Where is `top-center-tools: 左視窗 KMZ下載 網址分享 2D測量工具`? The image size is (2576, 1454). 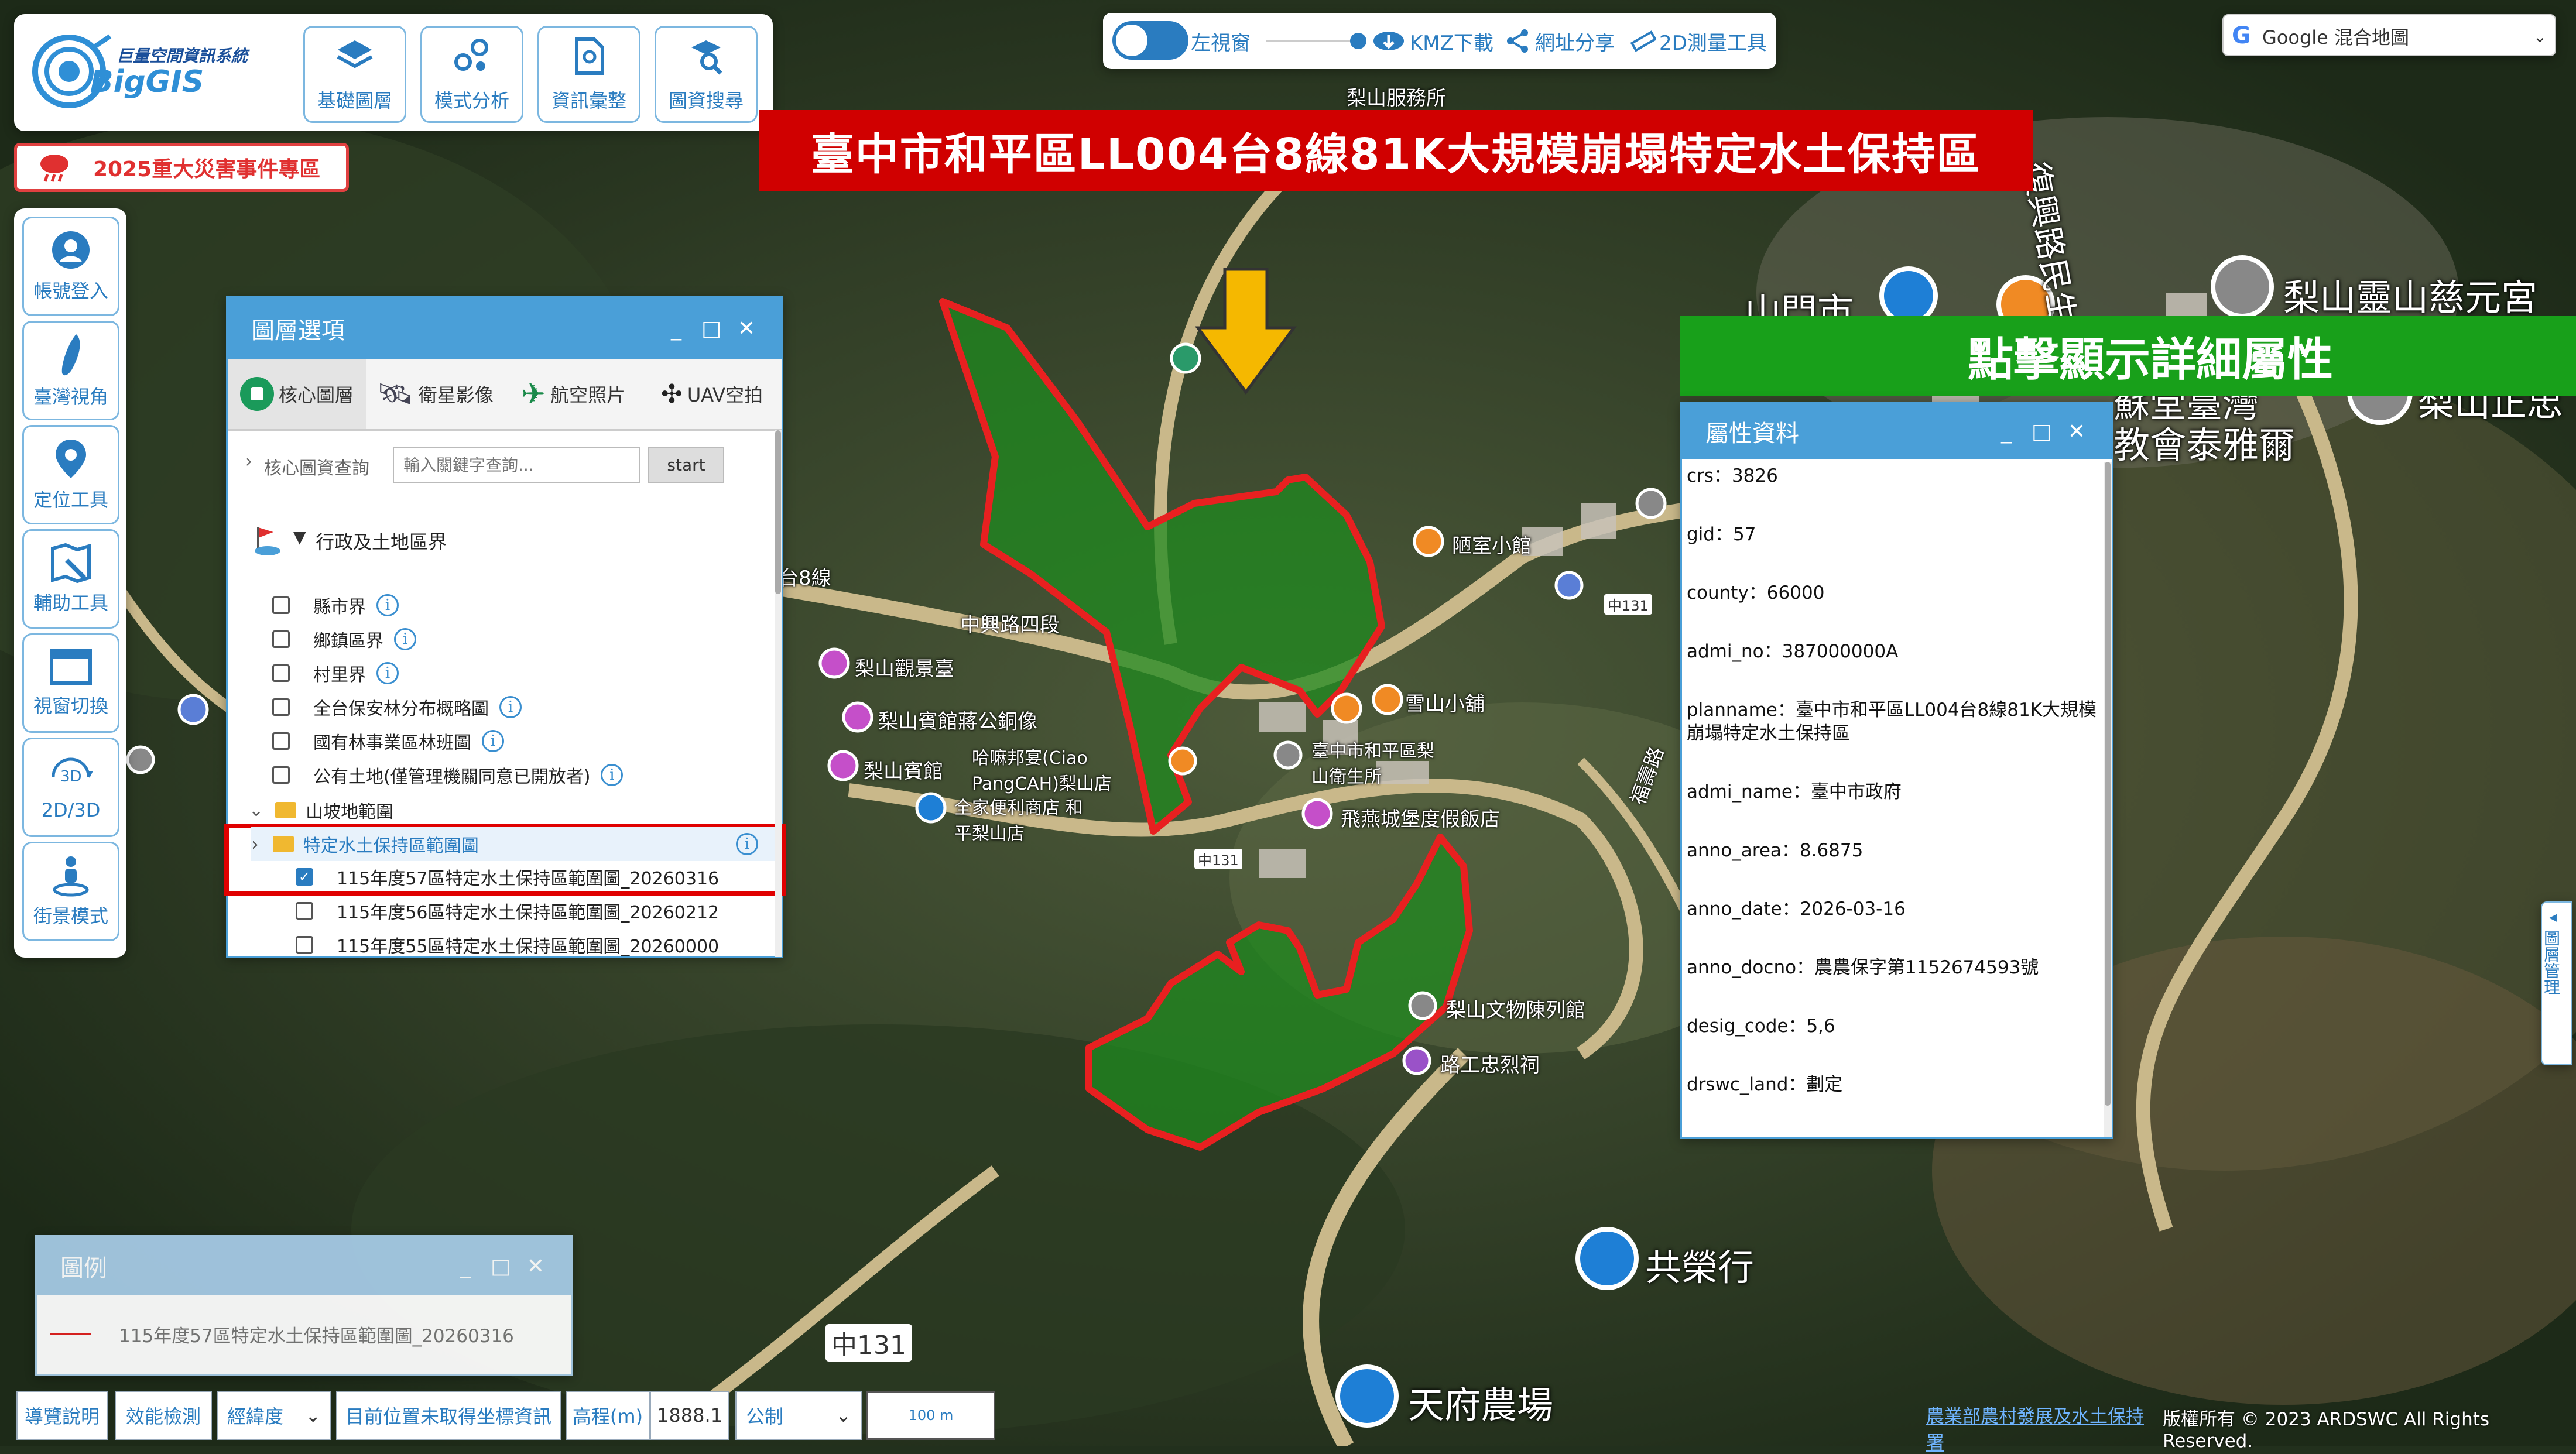
top-center-tools: 左視窗 KMZ下載 網址分享 2D測量工具 is located at coordinates (1439, 41).